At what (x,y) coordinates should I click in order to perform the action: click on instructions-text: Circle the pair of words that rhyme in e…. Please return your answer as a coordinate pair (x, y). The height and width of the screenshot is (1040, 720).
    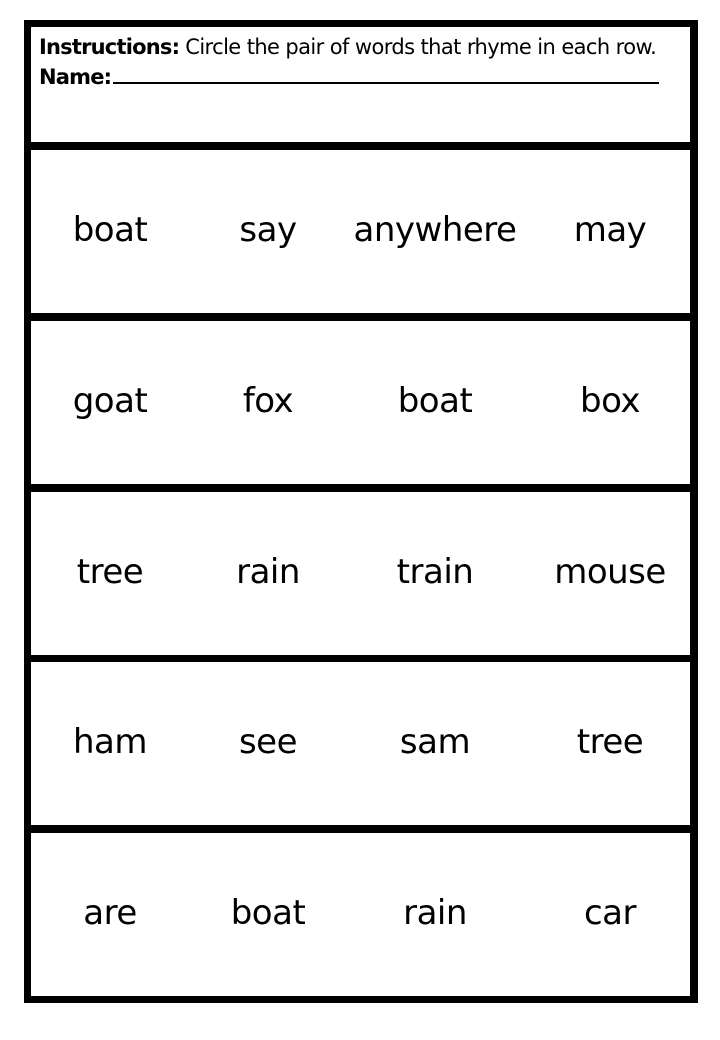
    Looking at the image, I should click on (421, 47).